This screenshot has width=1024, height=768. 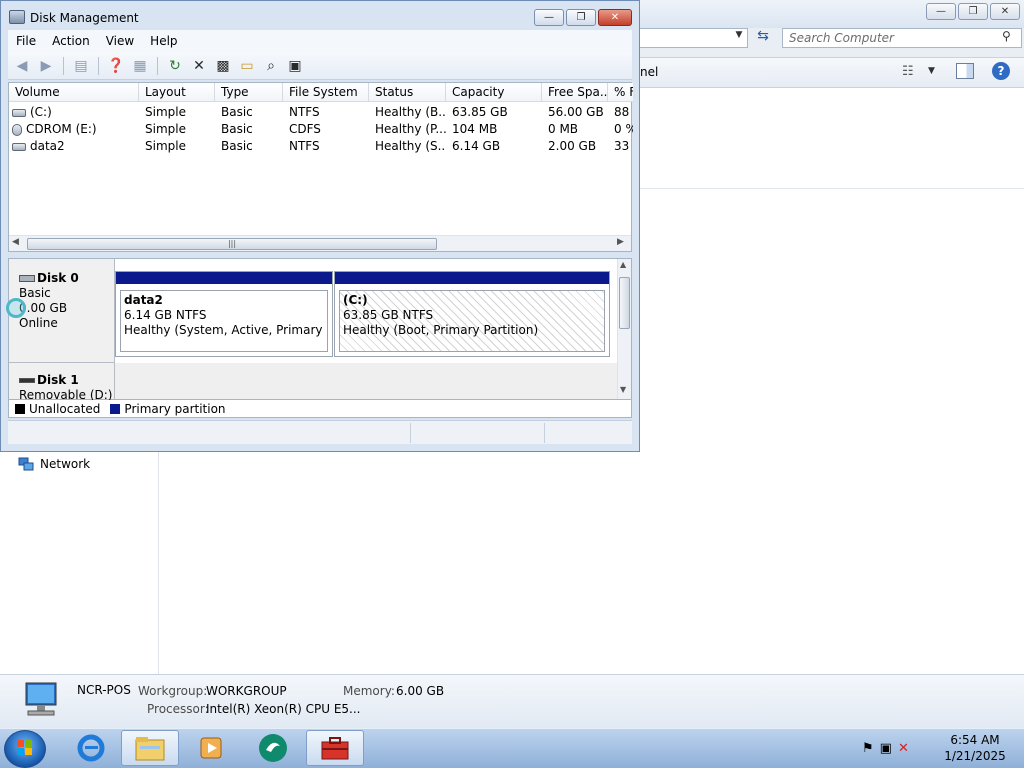 I want to click on search-tool-icon: ⌕, so click(x=271, y=66).